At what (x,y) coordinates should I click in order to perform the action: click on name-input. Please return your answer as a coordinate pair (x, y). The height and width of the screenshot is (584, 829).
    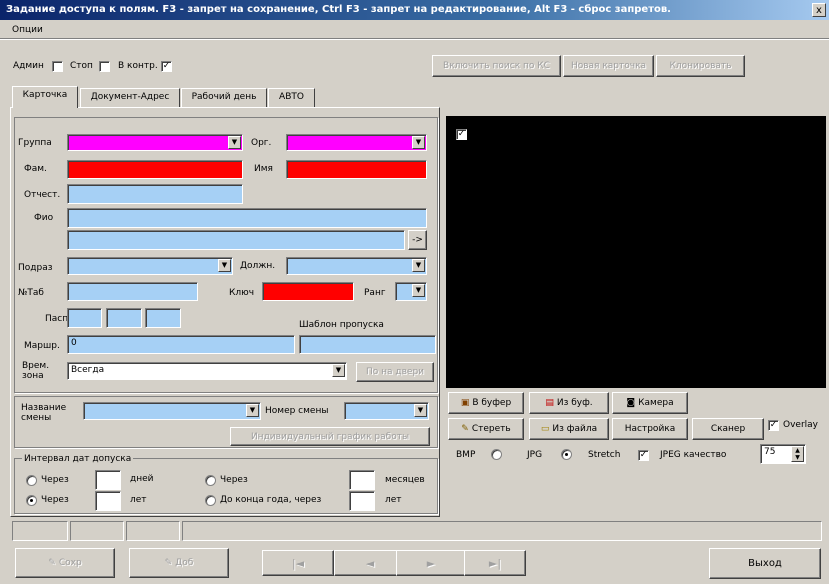
    Looking at the image, I should click on (356, 169).